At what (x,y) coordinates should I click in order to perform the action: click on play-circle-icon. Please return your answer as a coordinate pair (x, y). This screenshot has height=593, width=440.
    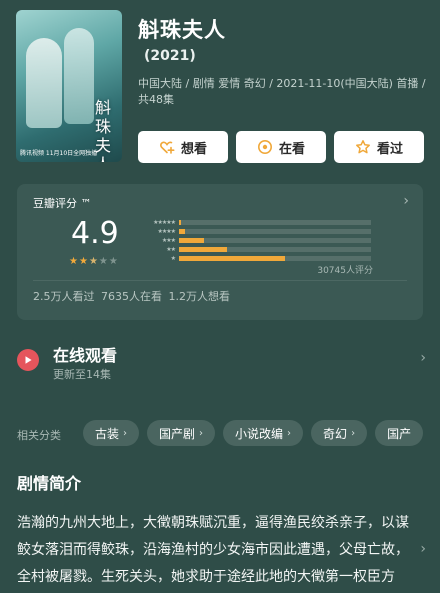
    Looking at the image, I should click on (265, 147).